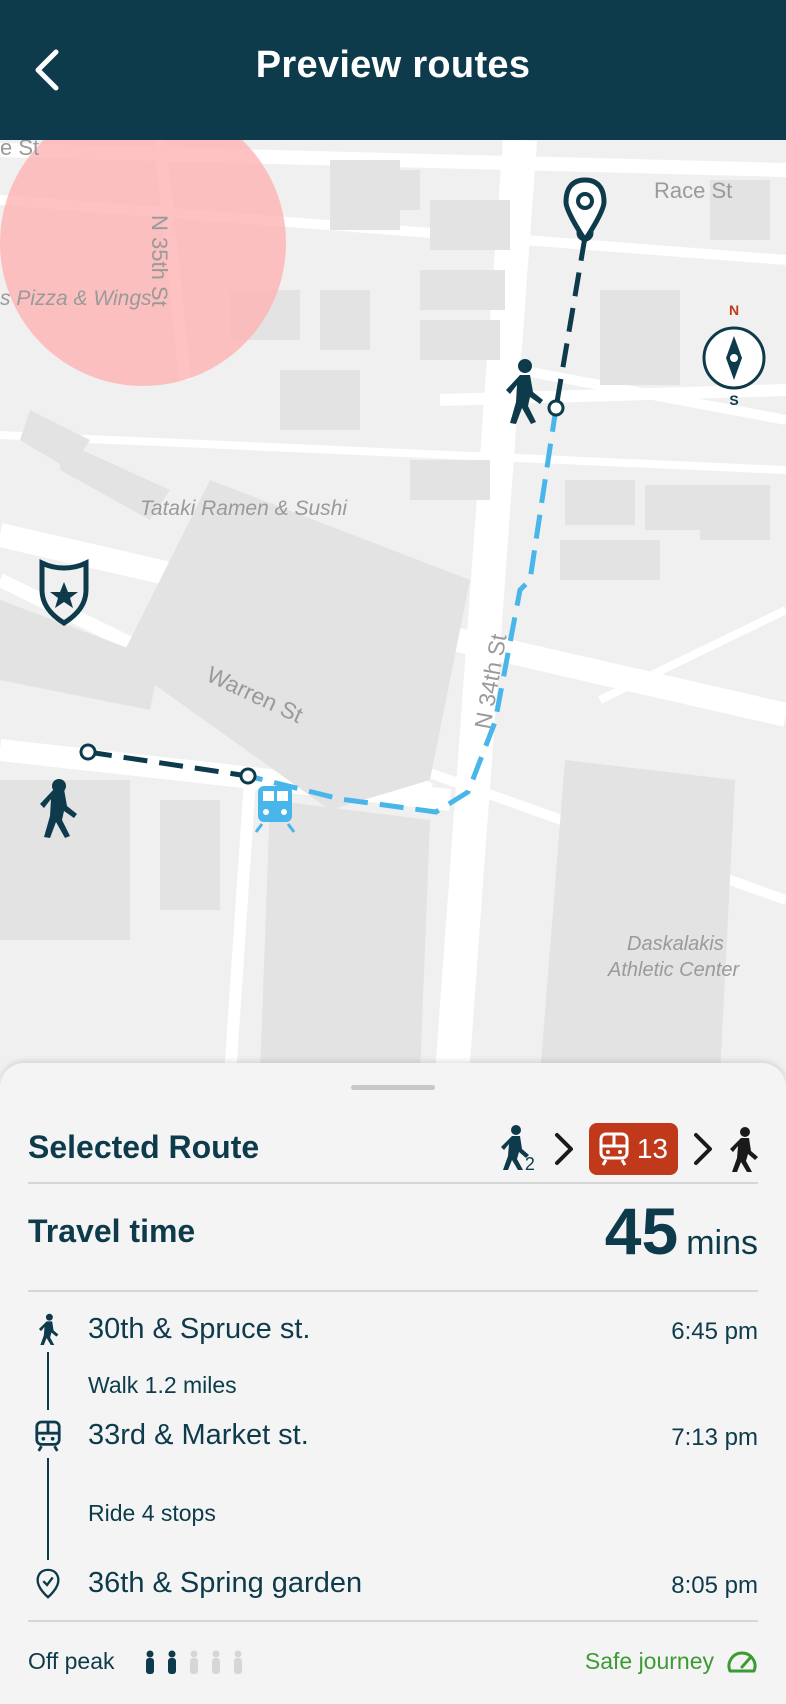 The image size is (786, 1704). Describe the element at coordinates (137, 1661) in the screenshot. I see `crowd-indicator: Off peak` at that location.